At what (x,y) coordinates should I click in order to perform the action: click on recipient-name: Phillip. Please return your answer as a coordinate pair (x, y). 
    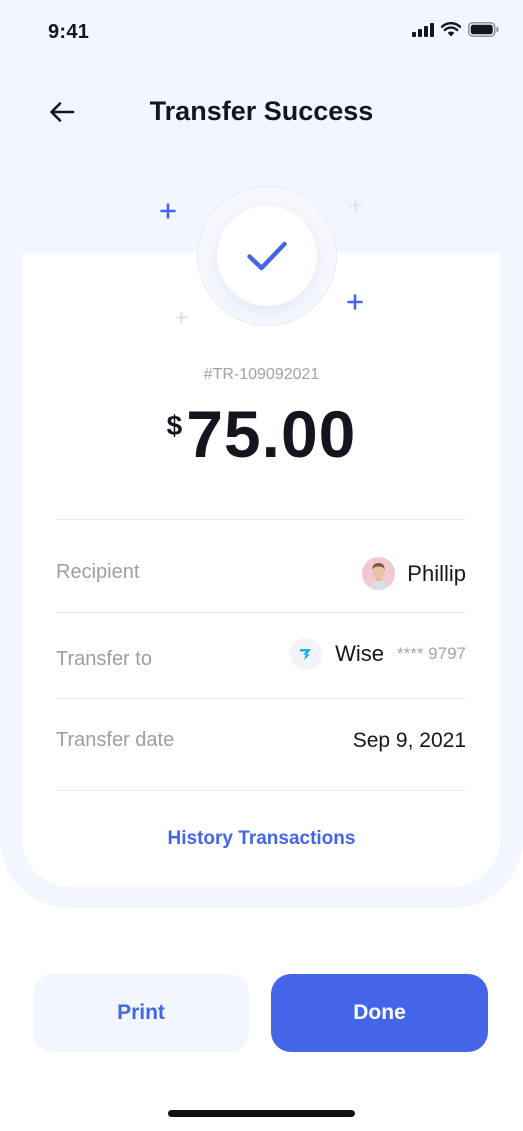
    Looking at the image, I should click on (436, 573).